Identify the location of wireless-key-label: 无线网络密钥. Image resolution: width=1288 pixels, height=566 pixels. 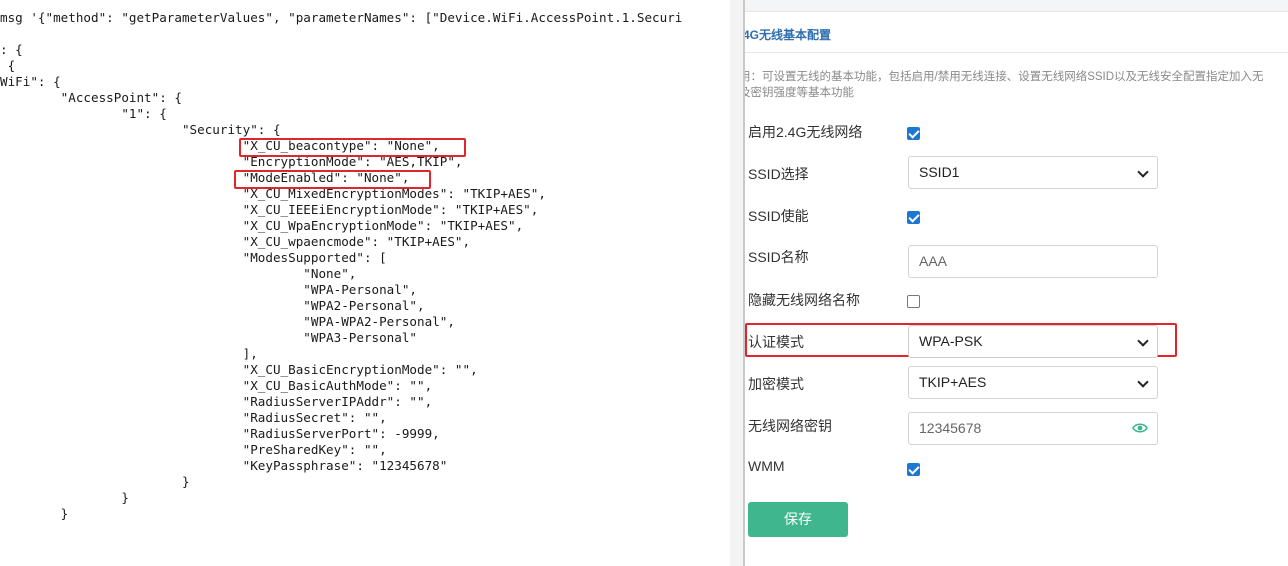
(790, 426).